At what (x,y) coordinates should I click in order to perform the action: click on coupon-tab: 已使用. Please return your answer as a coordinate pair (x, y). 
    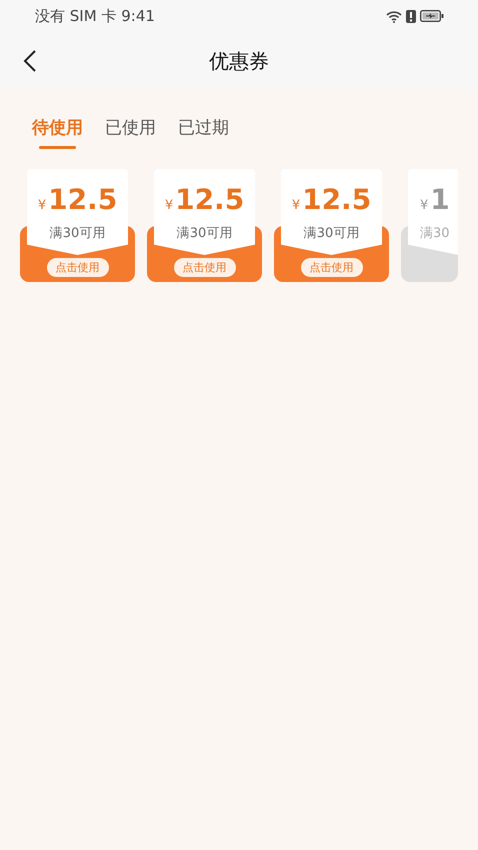
    Looking at the image, I should click on (130, 132).